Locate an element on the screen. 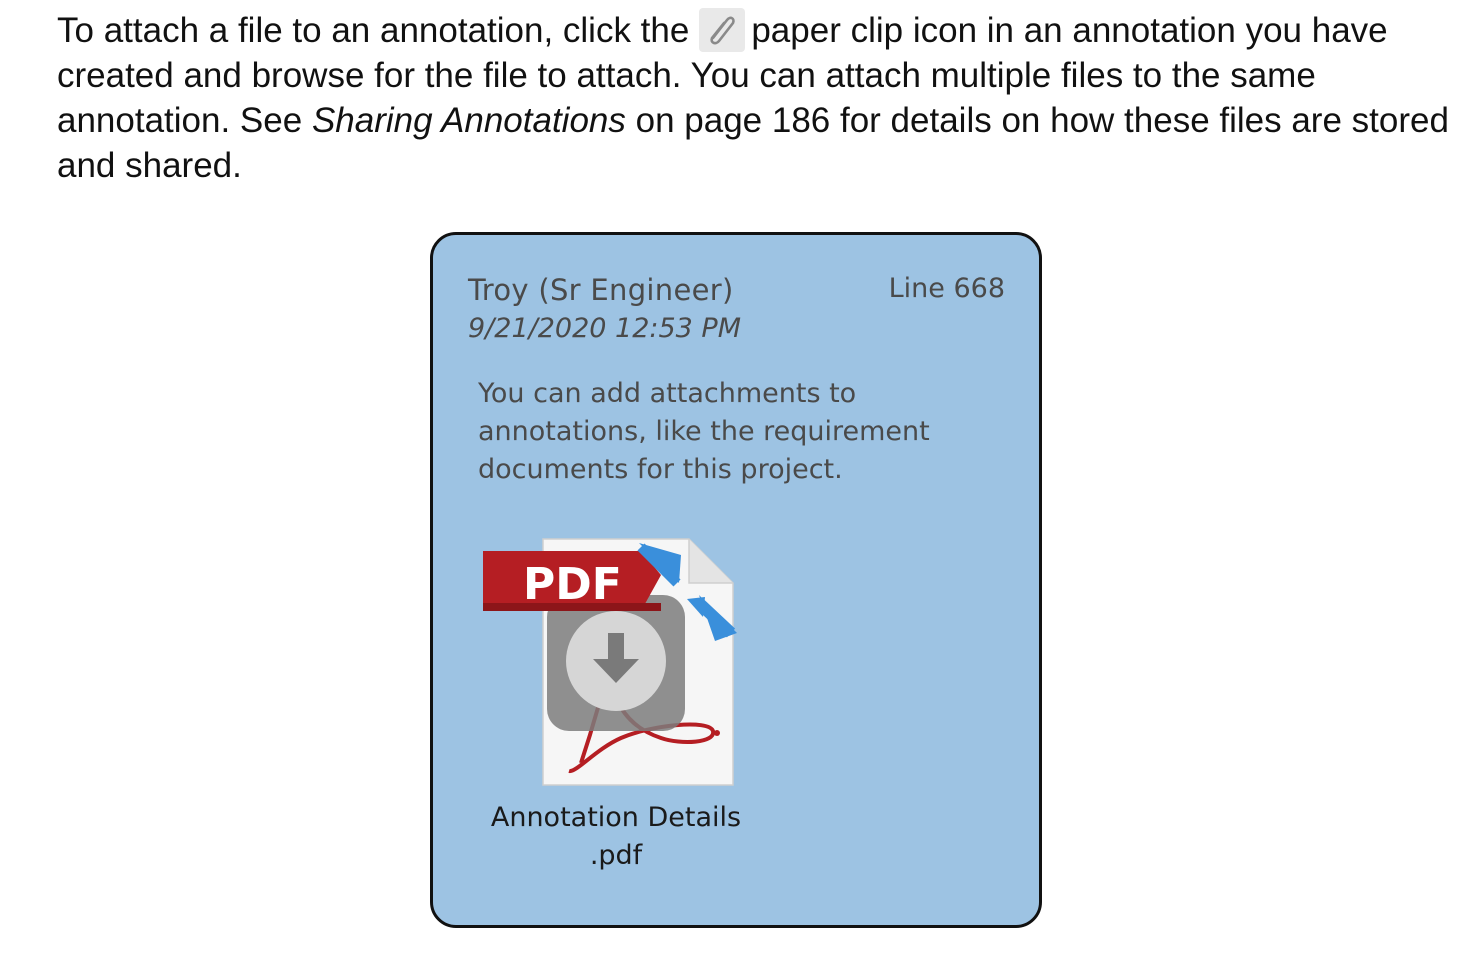 The width and height of the screenshot is (1476, 956). pdf-badge-text: PDF is located at coordinates (572, 584).